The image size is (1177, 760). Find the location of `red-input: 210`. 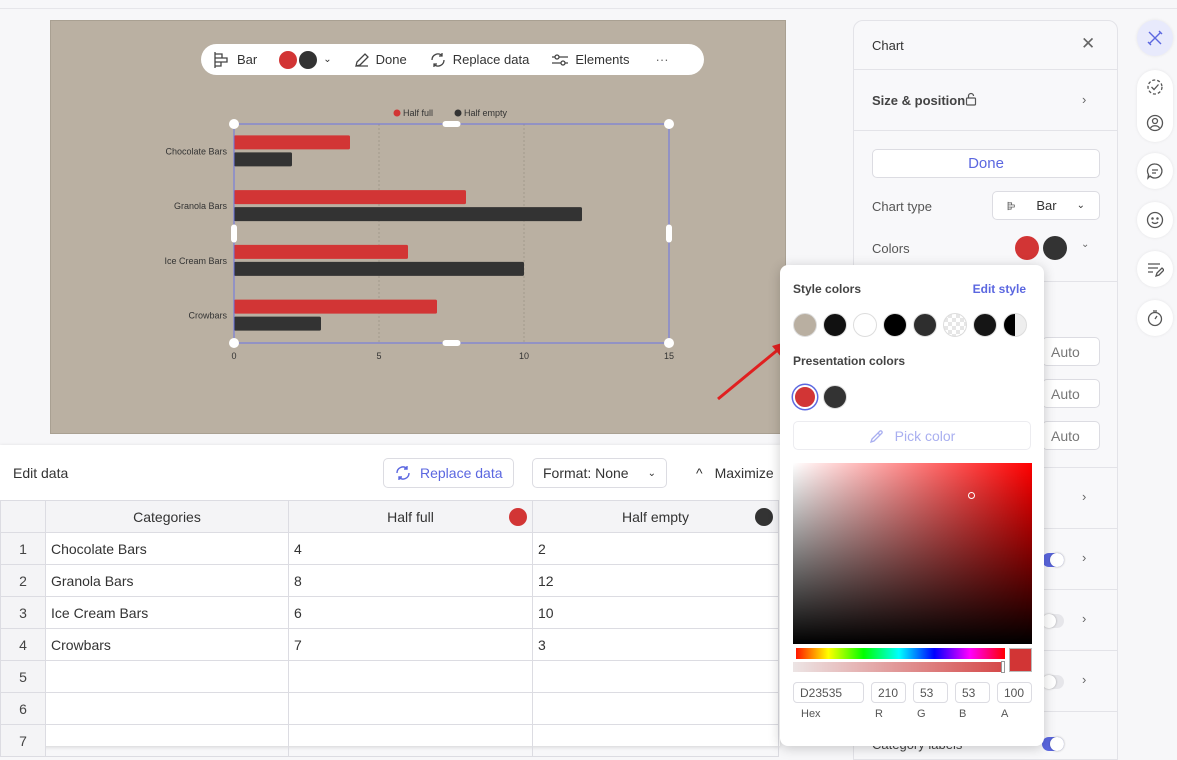

red-input: 210 is located at coordinates (888, 692).